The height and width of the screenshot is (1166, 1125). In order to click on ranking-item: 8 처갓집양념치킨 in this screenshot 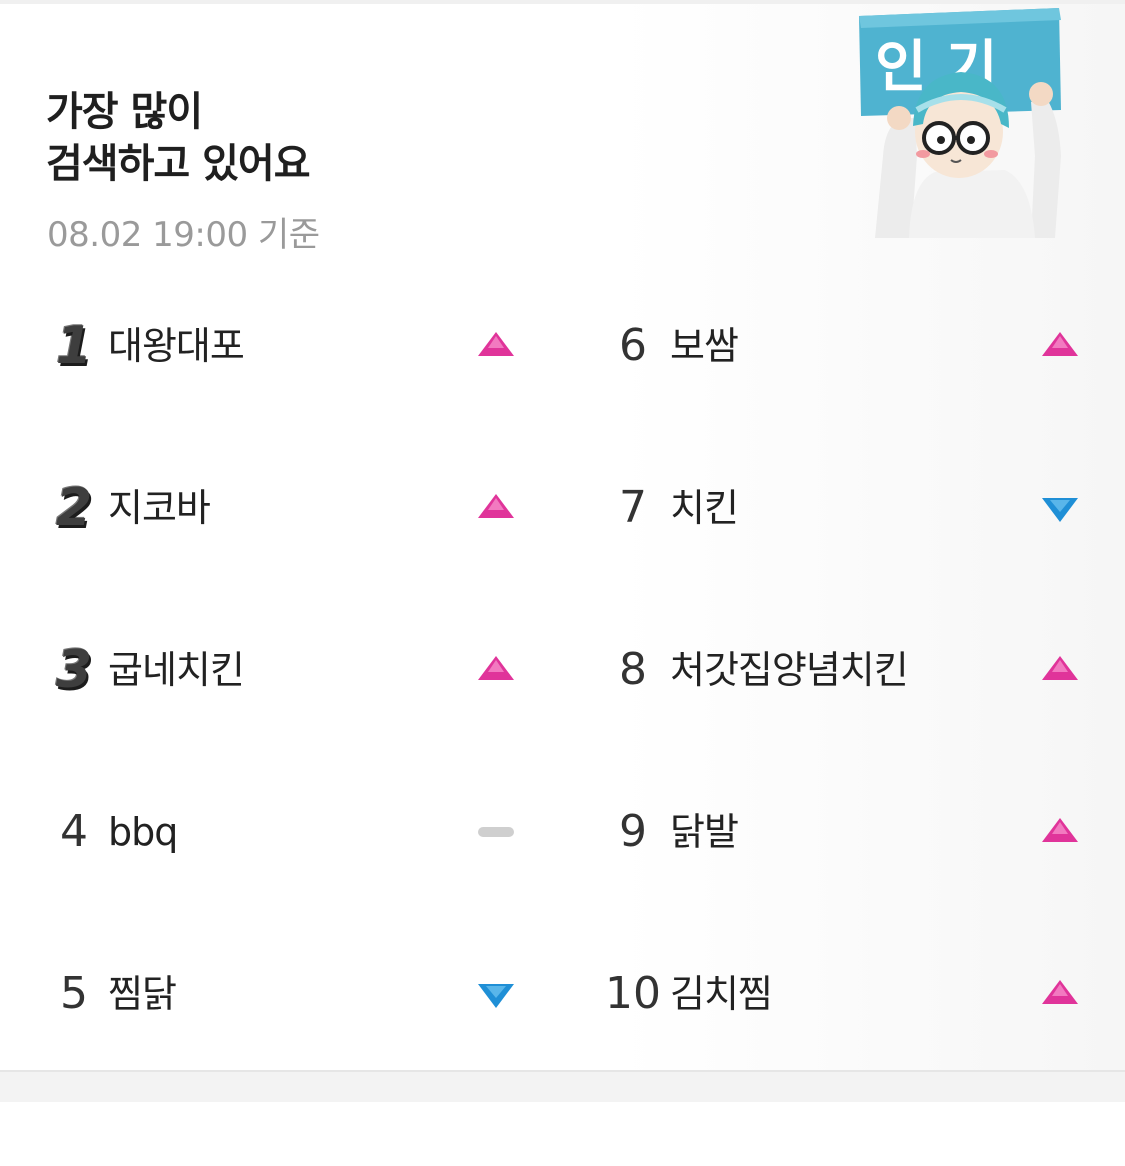, I will do `click(844, 671)`.